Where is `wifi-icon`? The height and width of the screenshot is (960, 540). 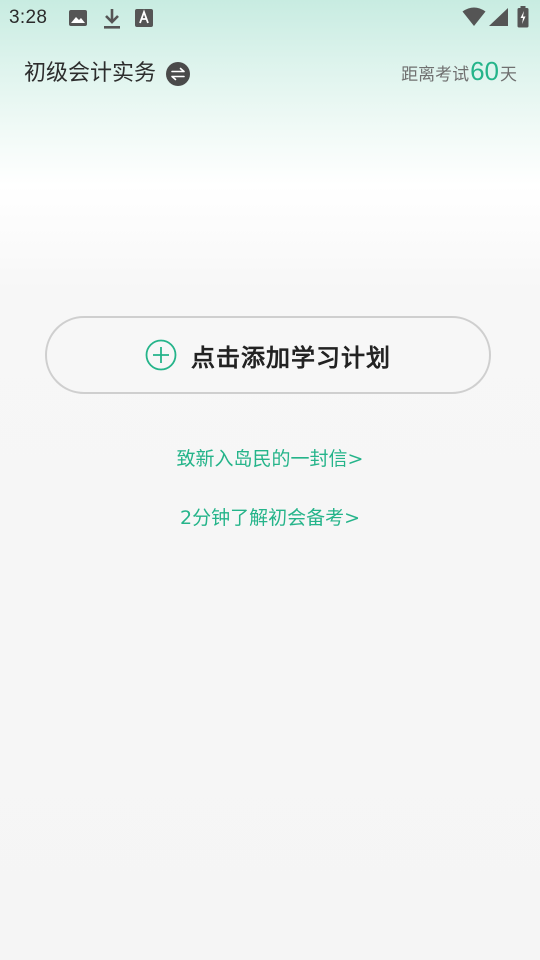
wifi-icon is located at coordinates (474, 19).